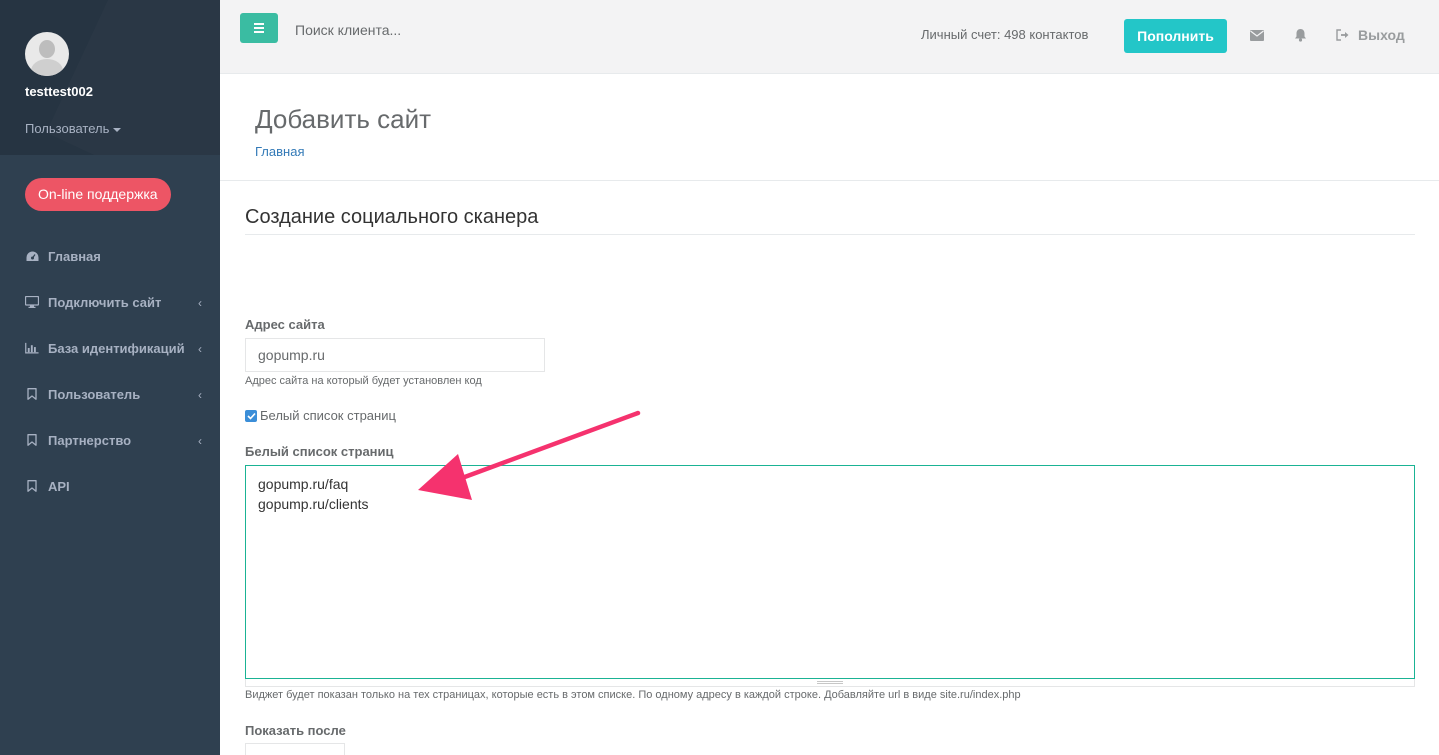 This screenshot has height=755, width=1439. What do you see at coordinates (829, 127) in the screenshot?
I see `page-heading: Добавить сайт Главная` at bounding box center [829, 127].